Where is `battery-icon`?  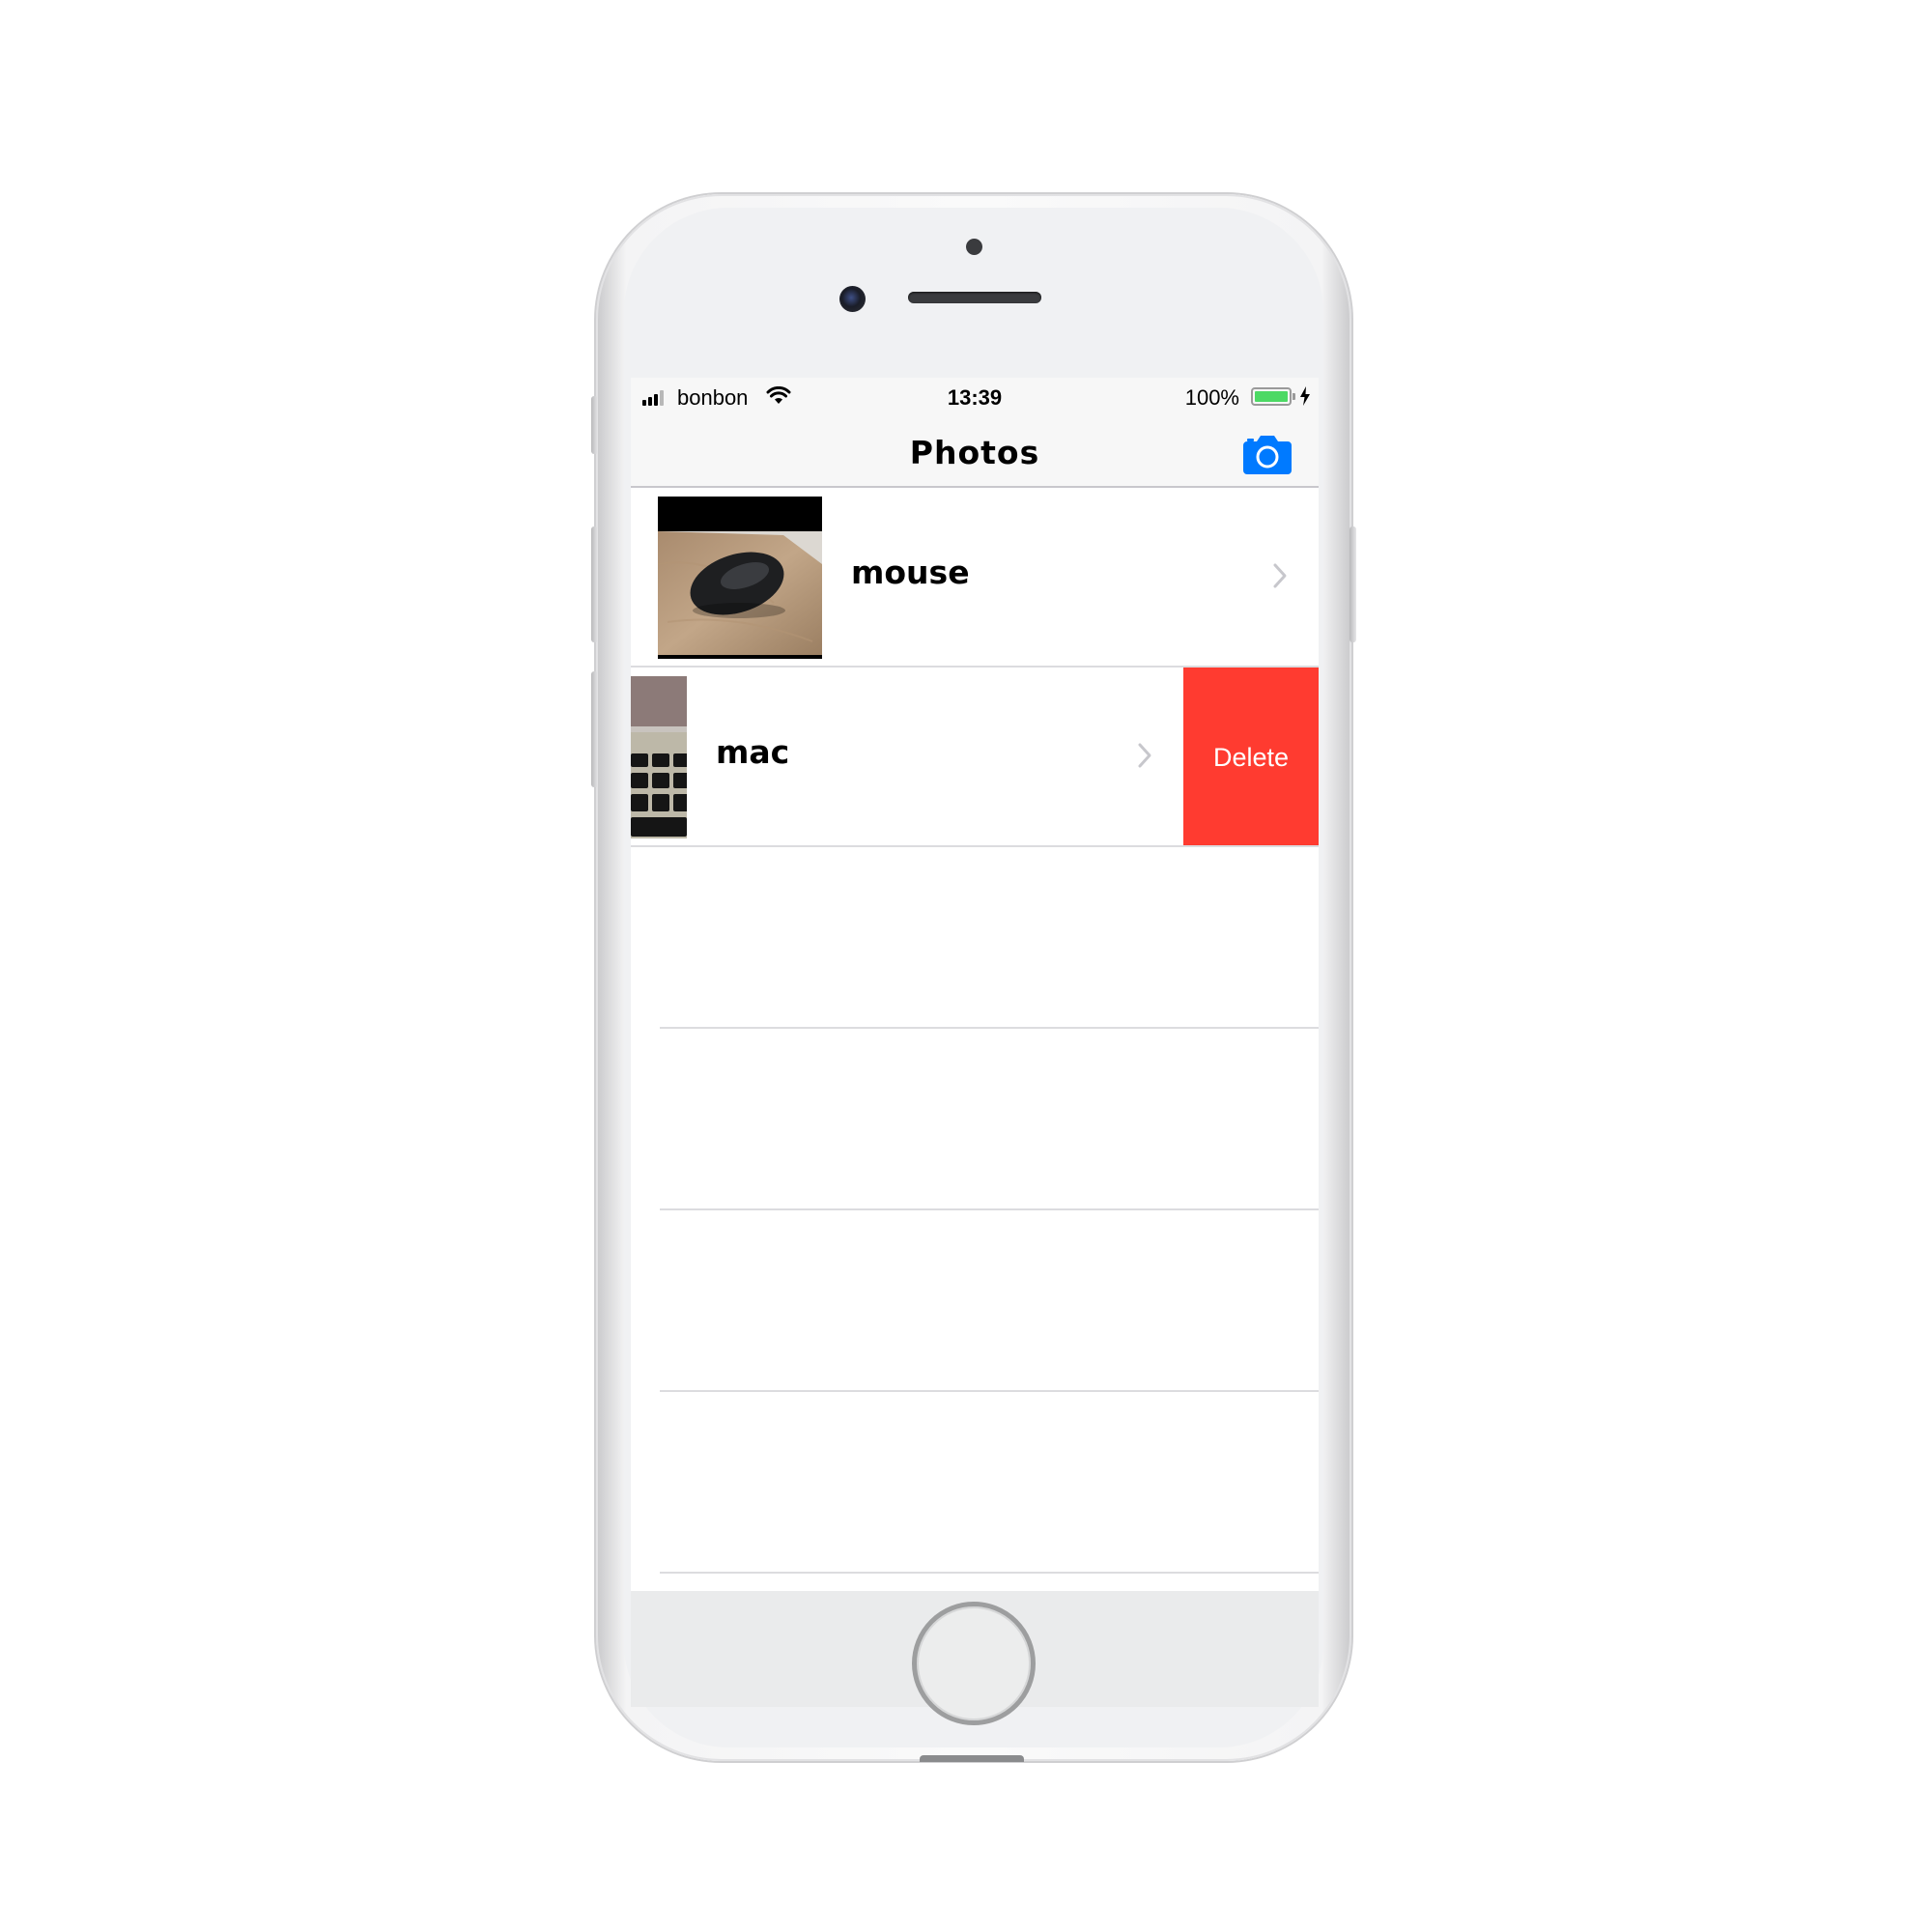
battery-icon is located at coordinates (1271, 396).